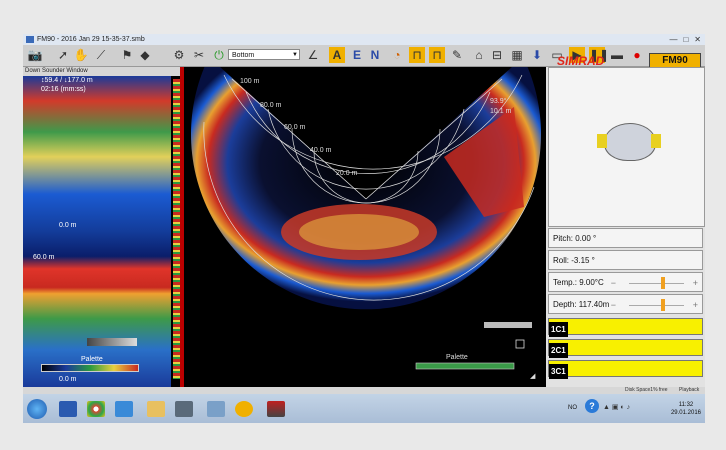 The width and height of the screenshot is (726, 450). I want to click on download-icon: ⬇, so click(537, 55).